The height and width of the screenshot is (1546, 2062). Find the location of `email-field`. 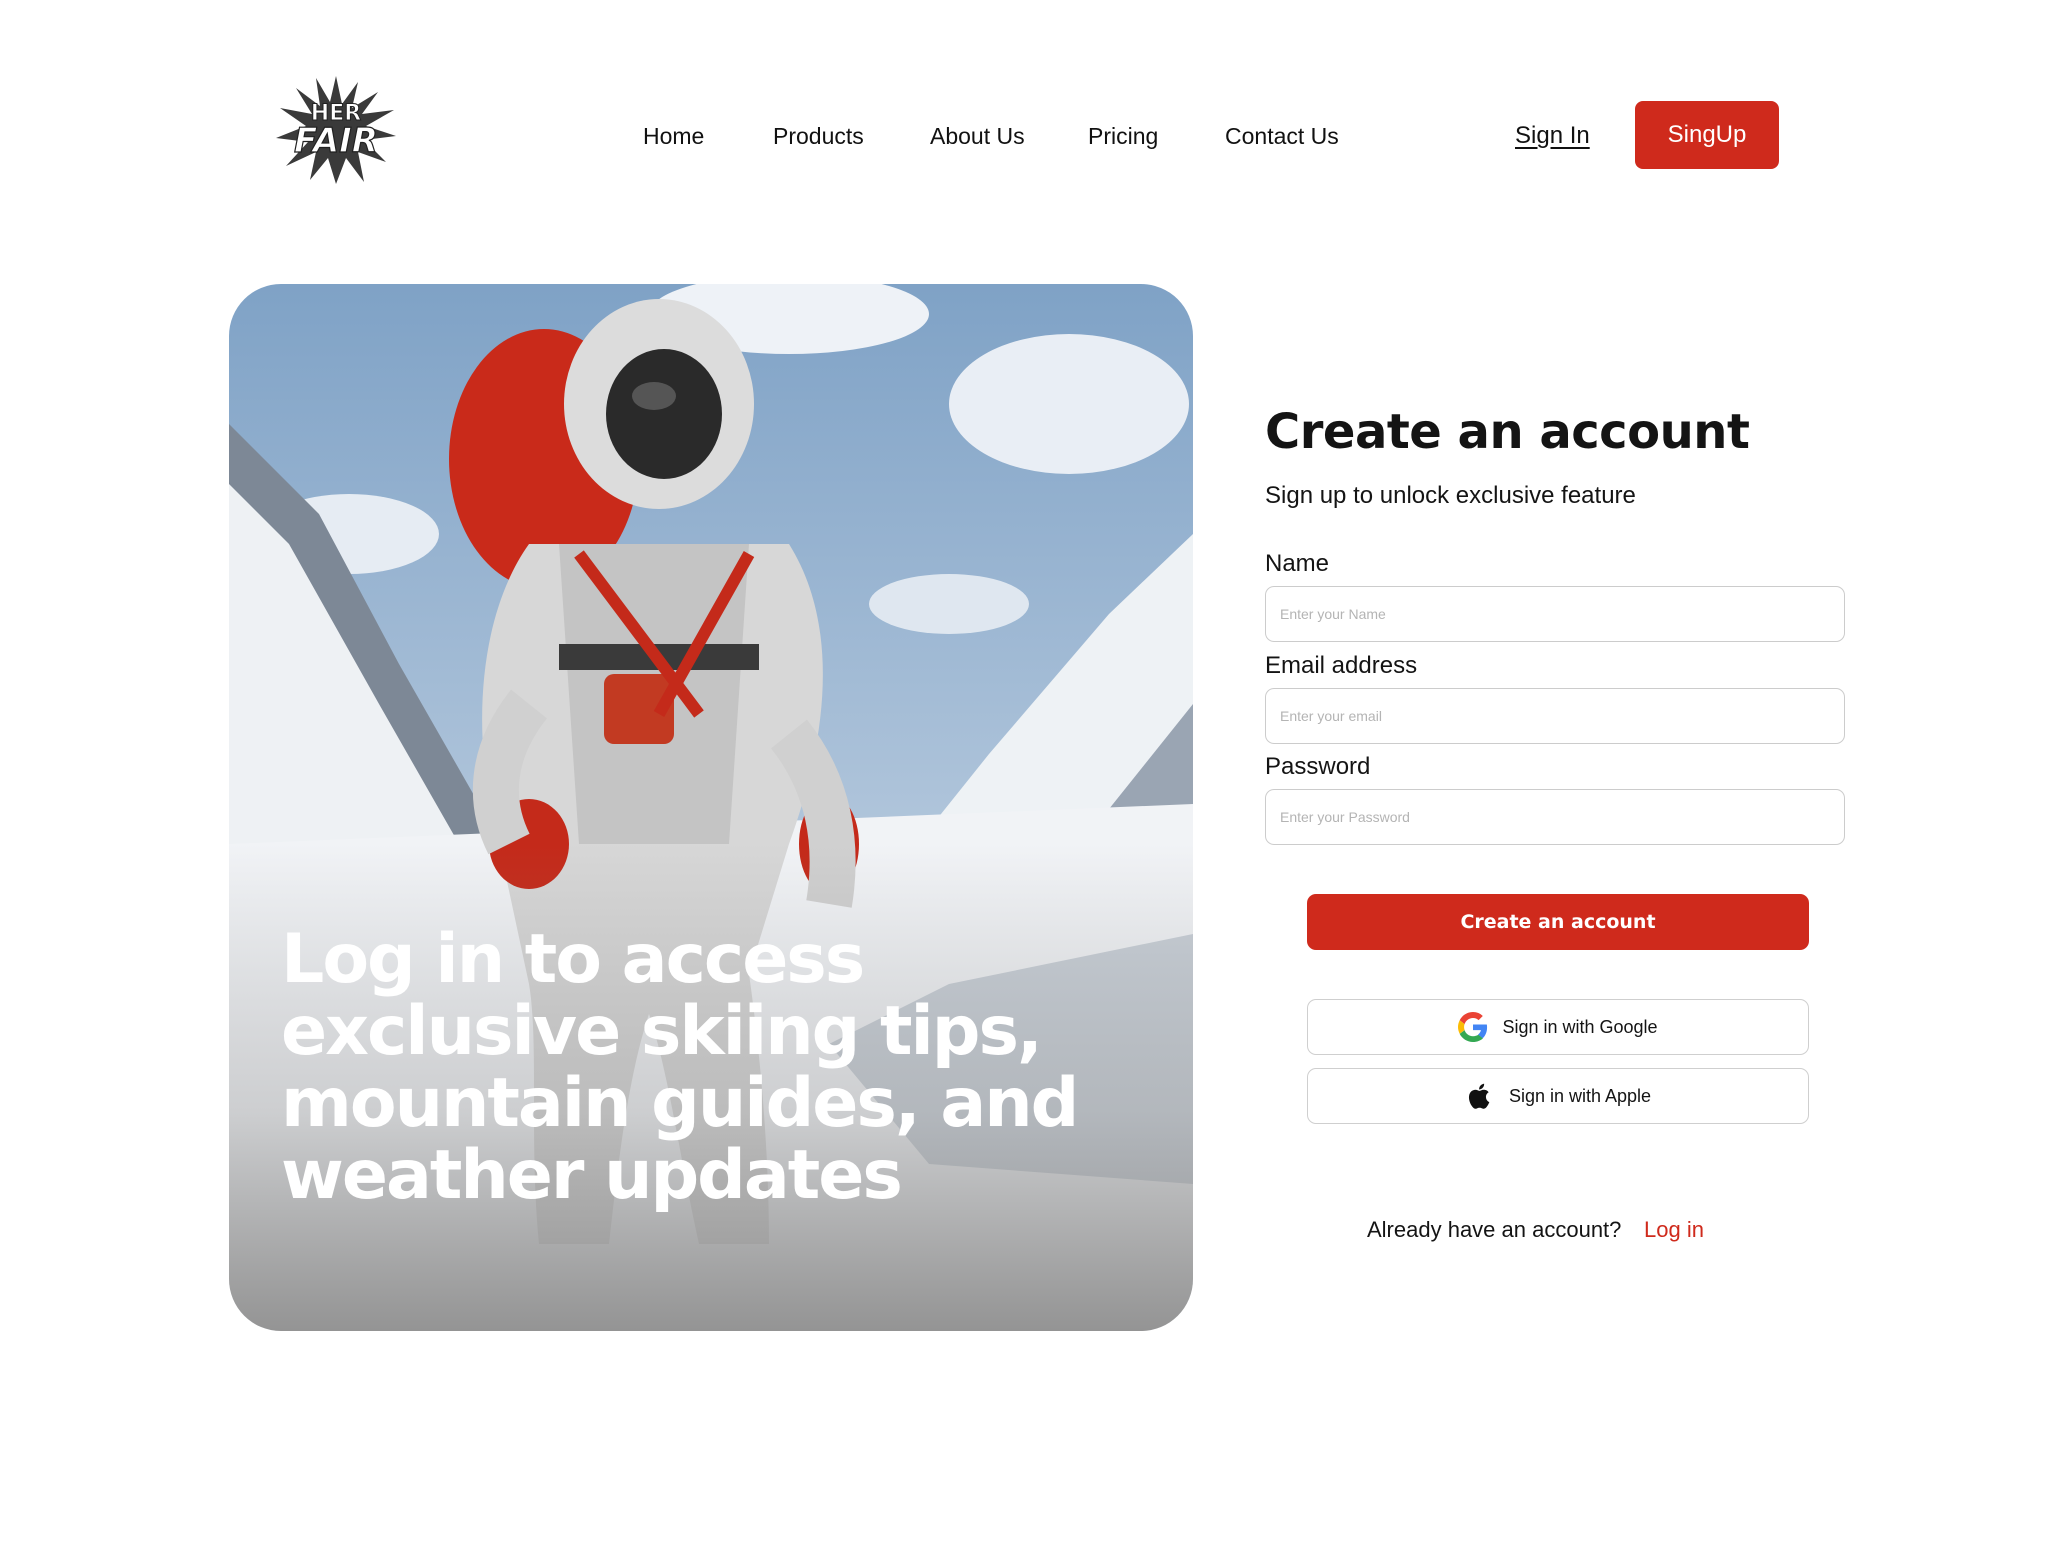

email-field is located at coordinates (1555, 716).